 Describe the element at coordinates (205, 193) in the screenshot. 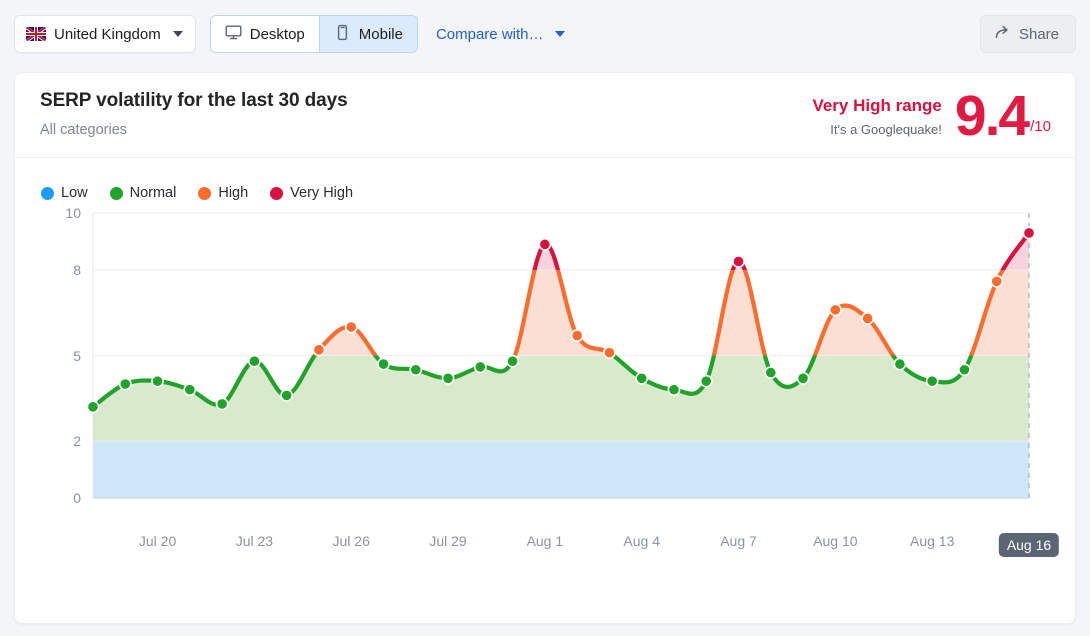

I see `legend-dot-high` at that location.